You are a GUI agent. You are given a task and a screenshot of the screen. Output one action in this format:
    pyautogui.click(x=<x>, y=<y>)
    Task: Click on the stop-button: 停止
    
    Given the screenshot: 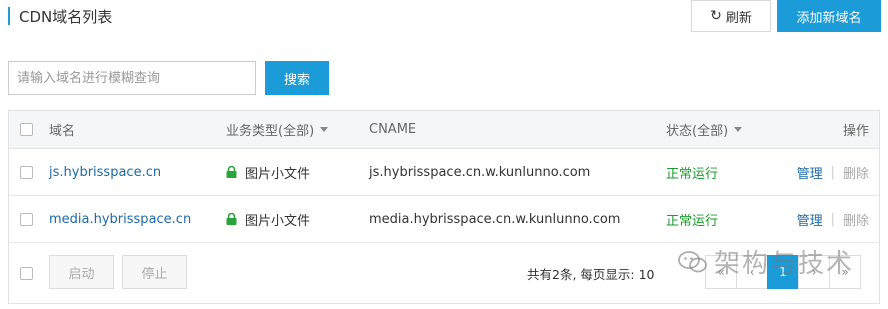 What is the action you would take?
    pyautogui.click(x=154, y=272)
    